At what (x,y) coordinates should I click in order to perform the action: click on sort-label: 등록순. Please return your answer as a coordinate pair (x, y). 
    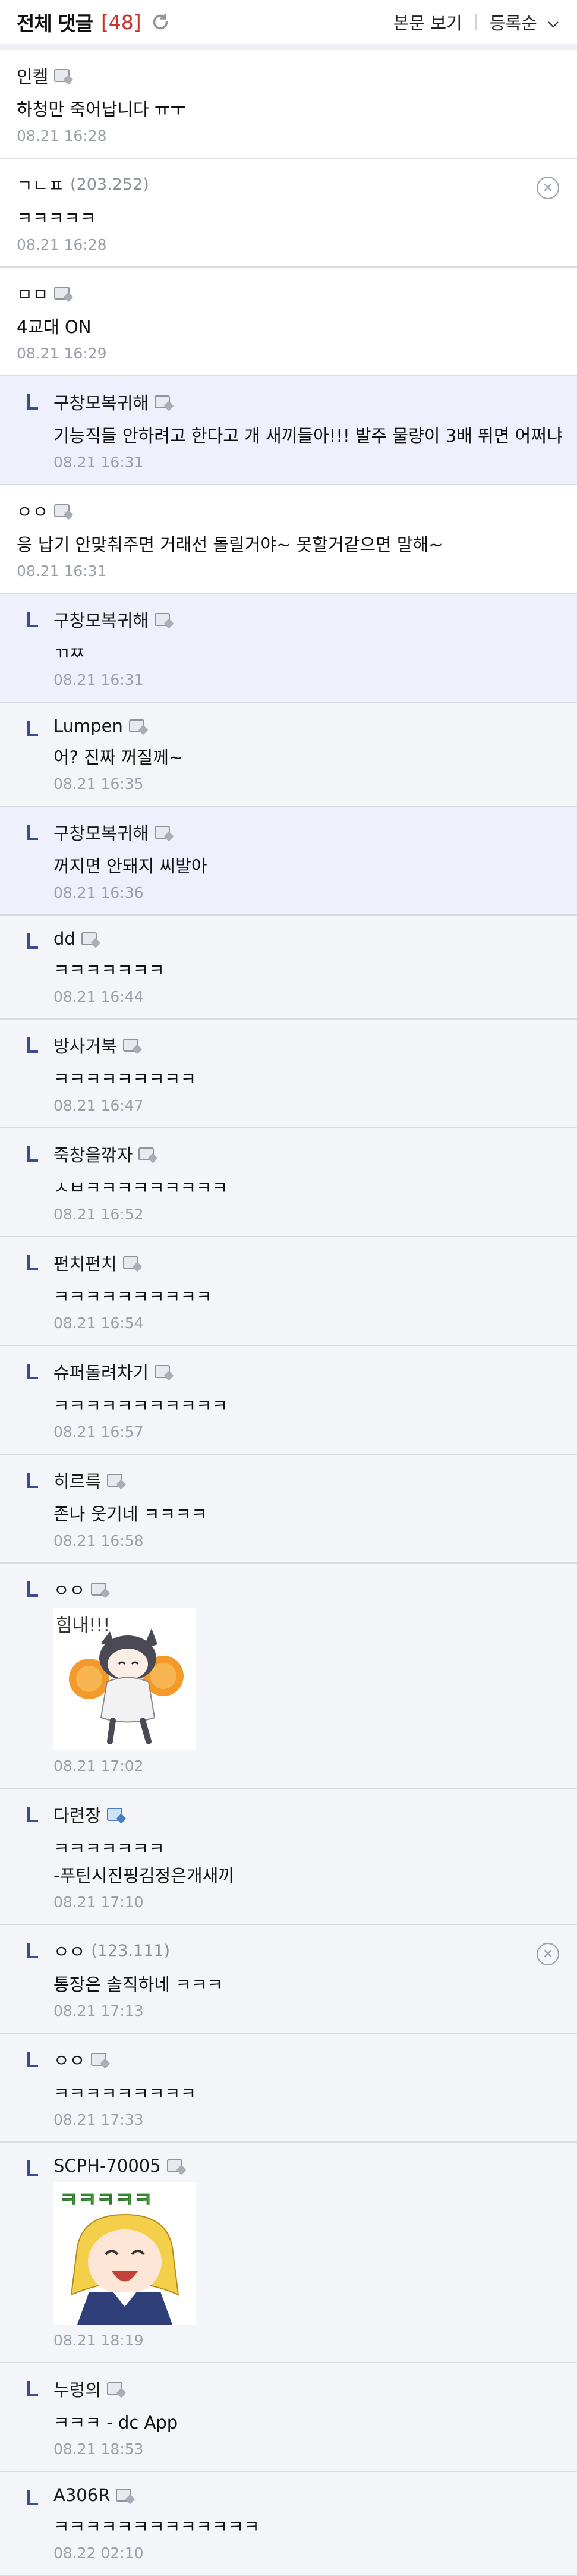
    Looking at the image, I should click on (513, 23).